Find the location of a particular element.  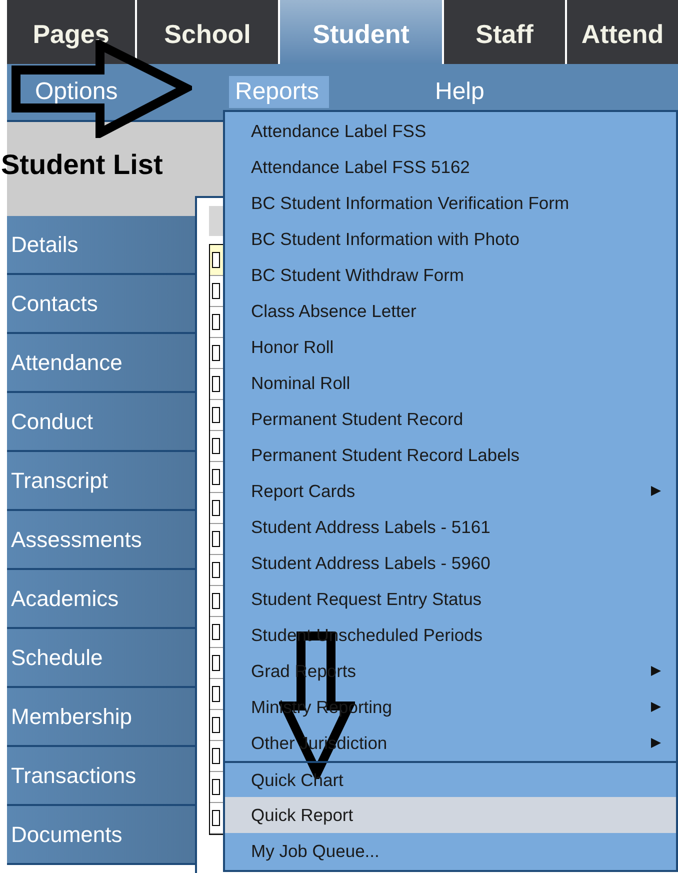

menu-option: Honor Roll is located at coordinates (450, 347).